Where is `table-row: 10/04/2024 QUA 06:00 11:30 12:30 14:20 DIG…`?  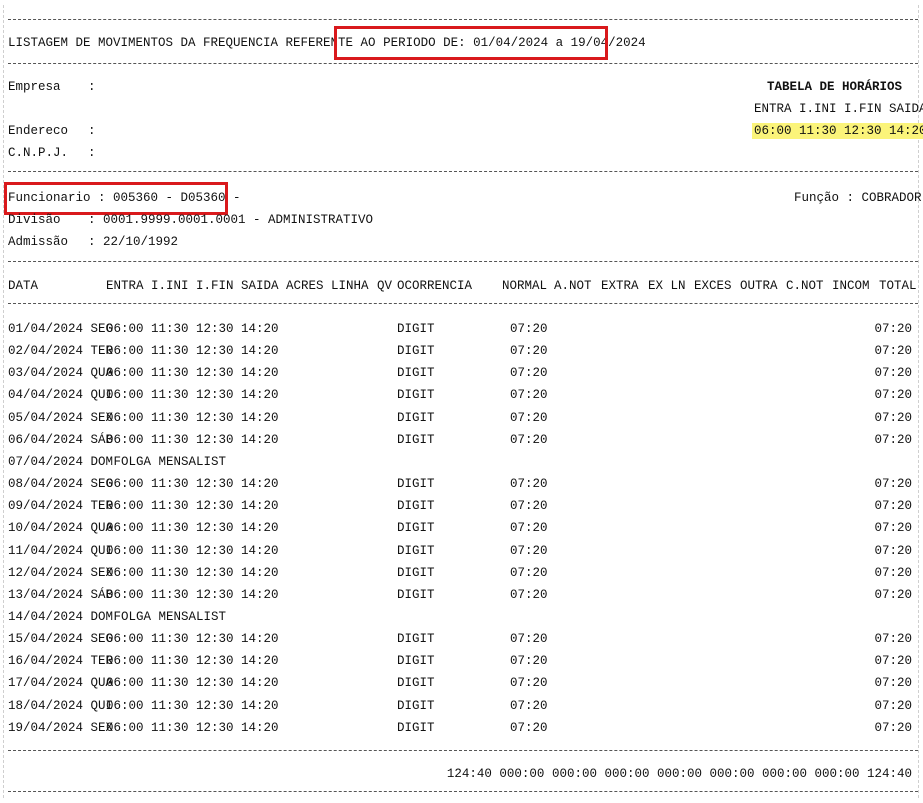
table-row: 10/04/2024 QUA 06:00 11:30 12:30 14:20 DIG… is located at coordinates (461, 528).